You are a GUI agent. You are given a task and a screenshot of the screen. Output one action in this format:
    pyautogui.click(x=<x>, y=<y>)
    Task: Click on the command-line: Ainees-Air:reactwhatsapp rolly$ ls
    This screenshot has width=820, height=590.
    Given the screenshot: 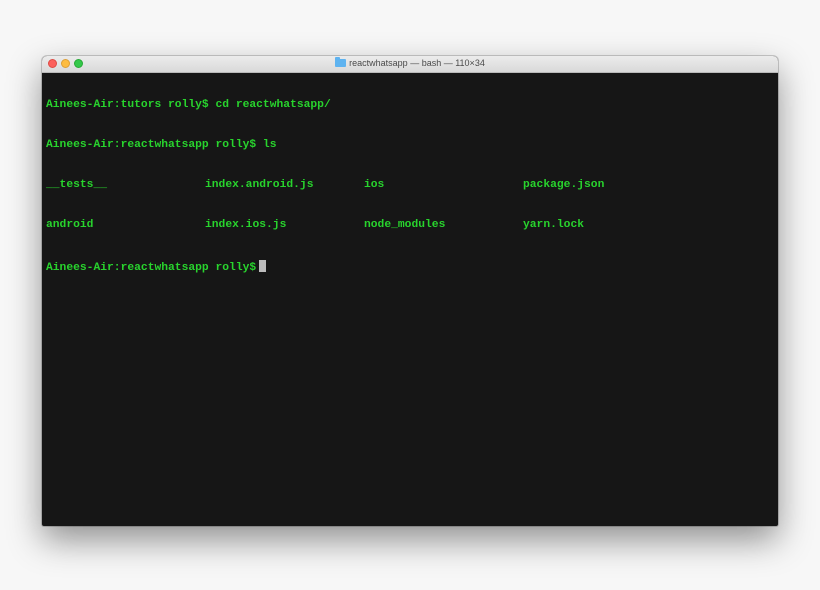 What is the action you would take?
    pyautogui.click(x=161, y=145)
    